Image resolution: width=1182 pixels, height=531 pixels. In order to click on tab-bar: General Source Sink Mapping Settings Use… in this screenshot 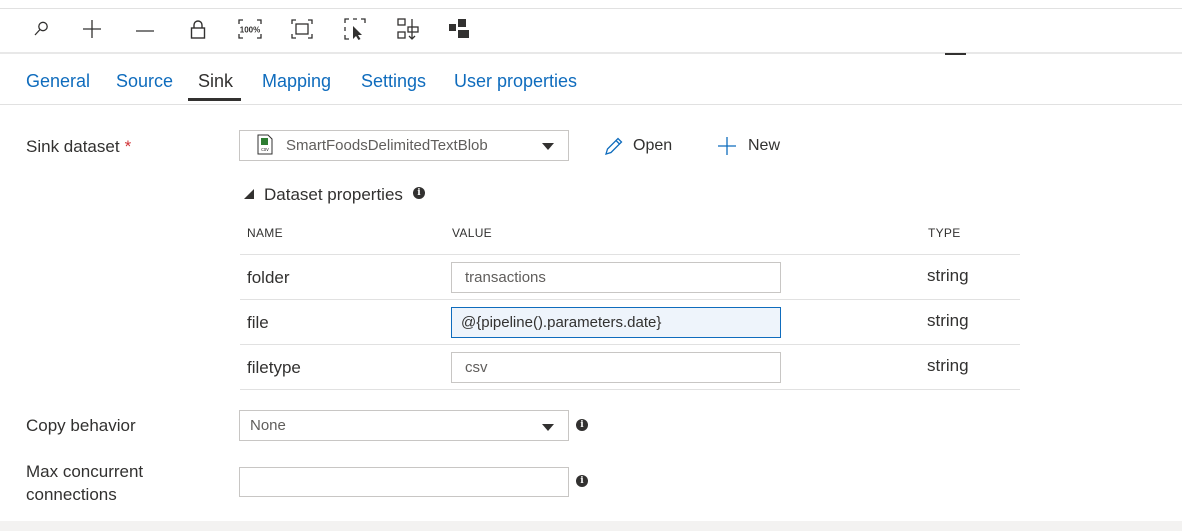, I will do `click(591, 82)`.